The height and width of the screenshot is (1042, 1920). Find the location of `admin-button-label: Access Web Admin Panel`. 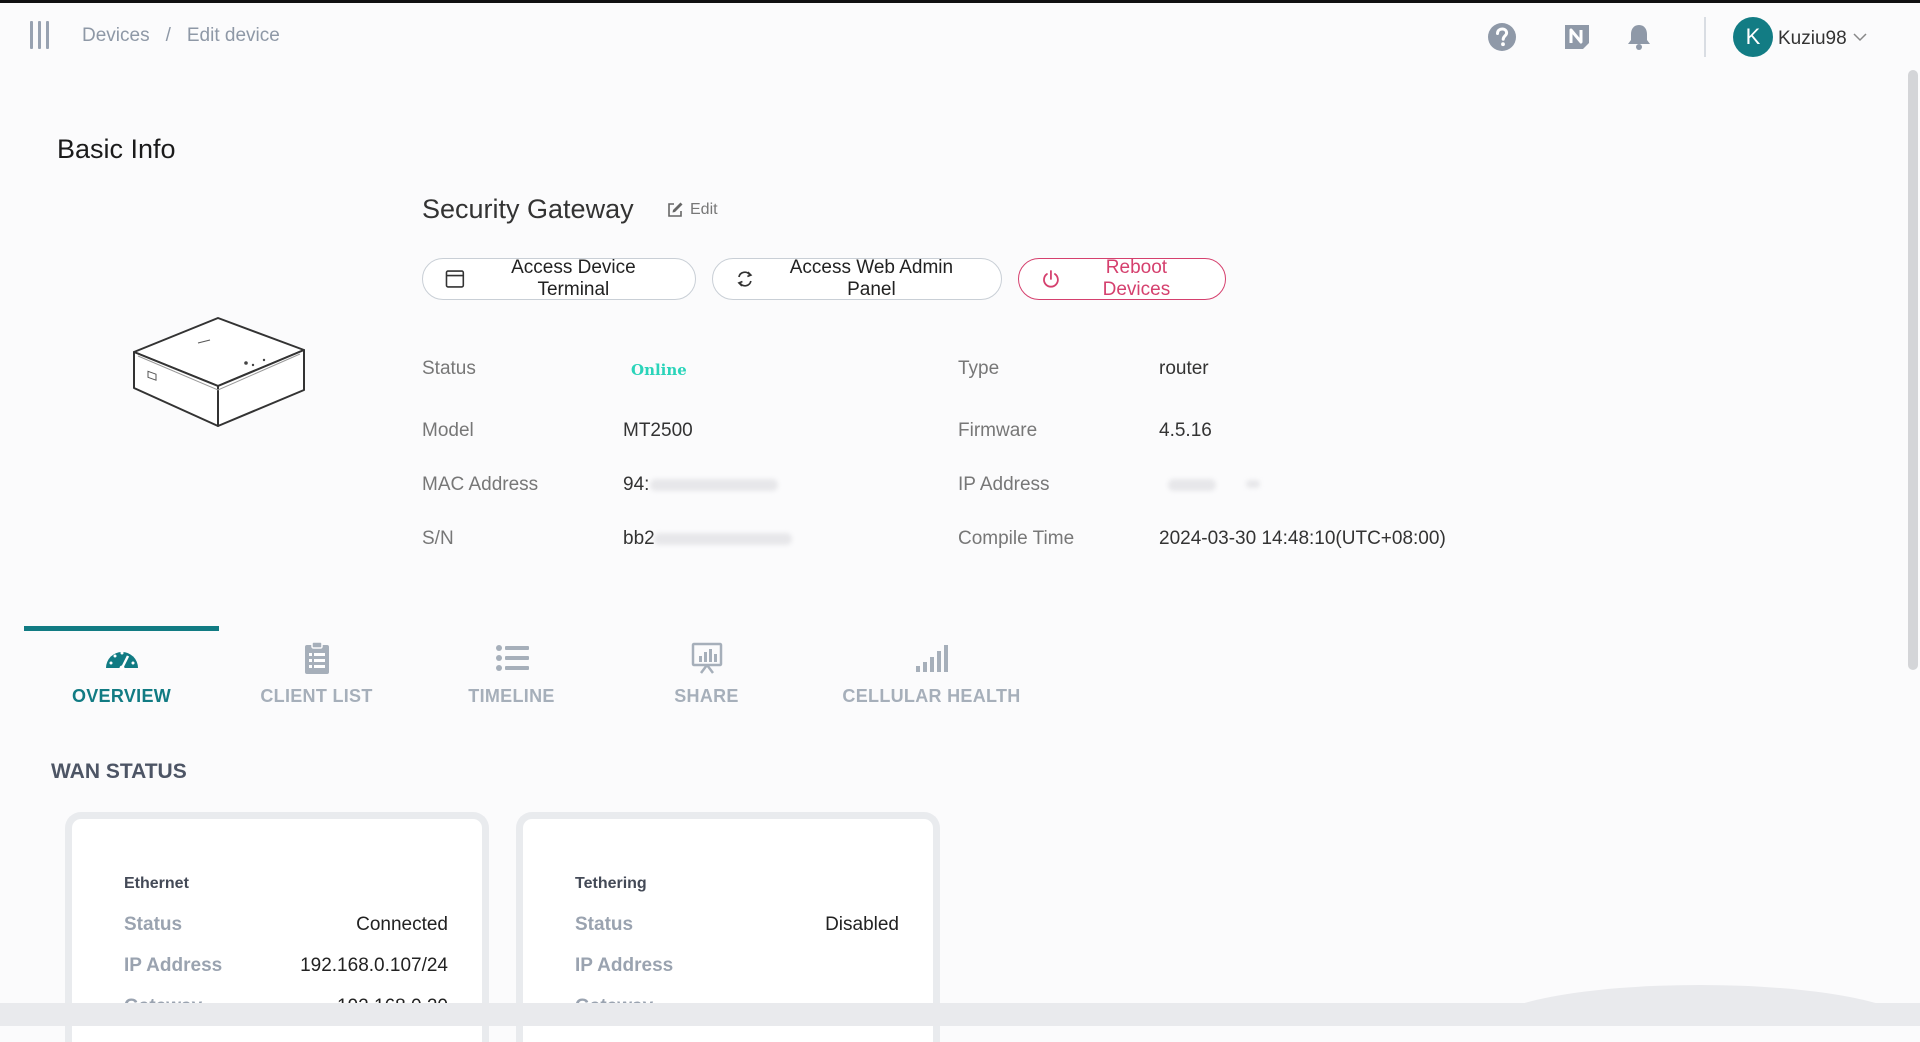

admin-button-label: Access Web Admin Panel is located at coordinates (871, 278).